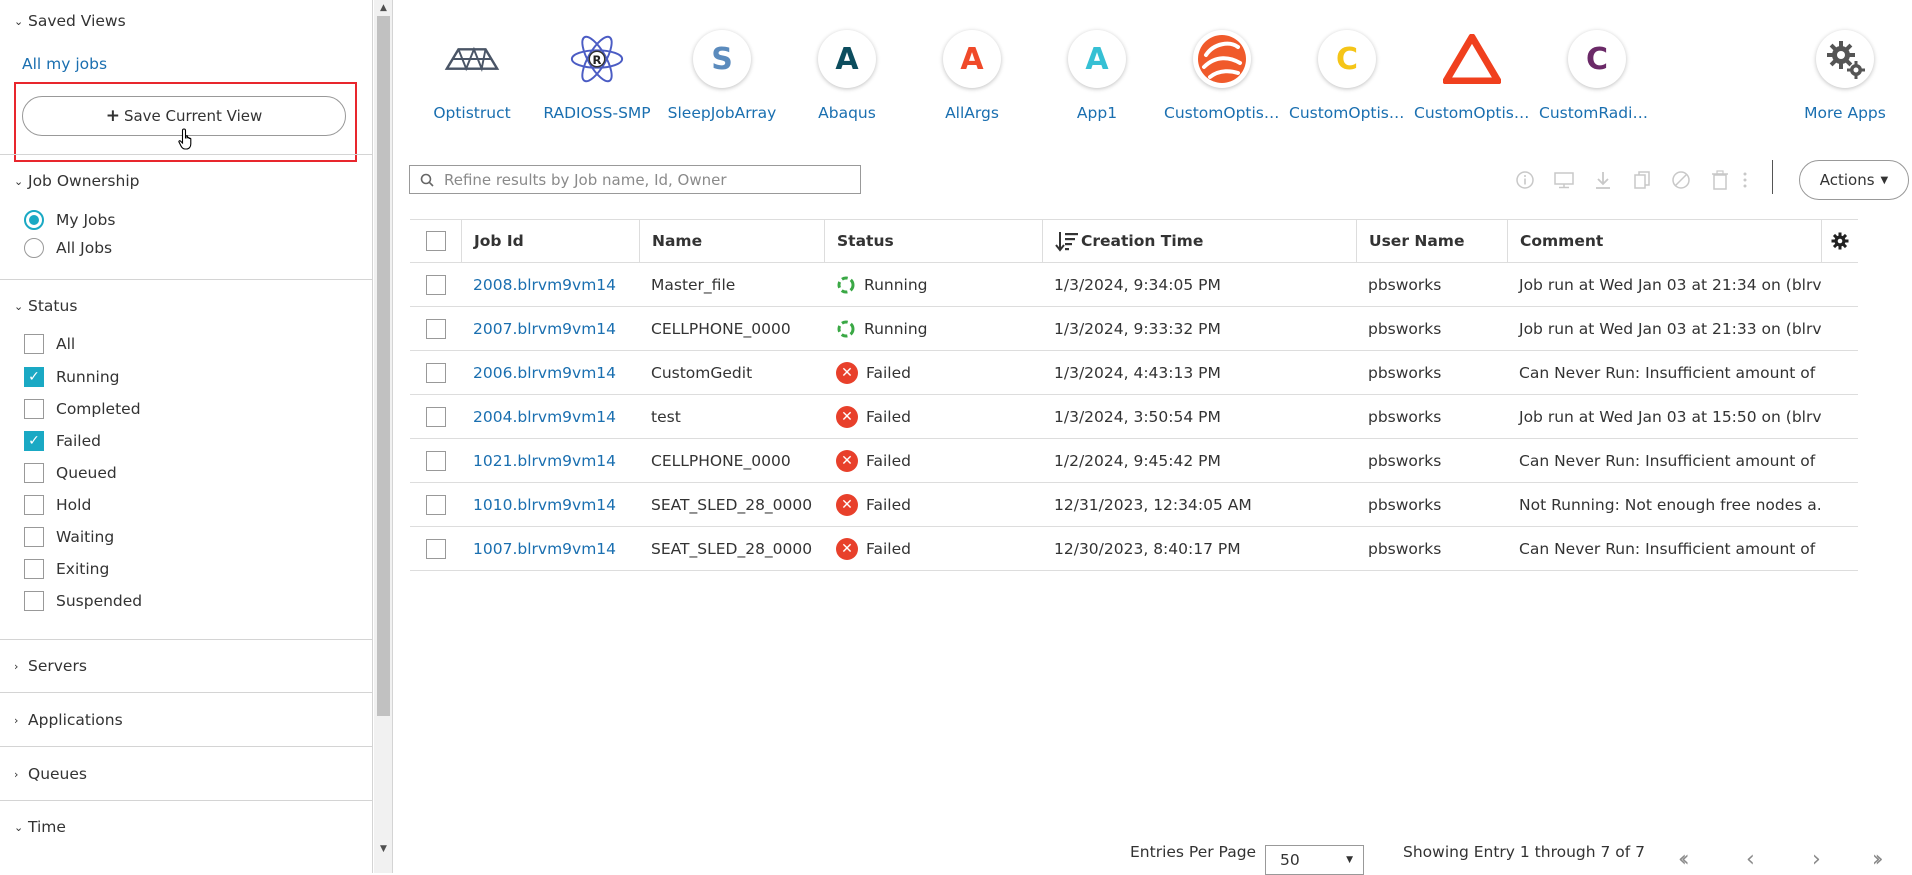  What do you see at coordinates (62, 441) in the screenshot?
I see `status-filter-failed: ✓ Failed` at bounding box center [62, 441].